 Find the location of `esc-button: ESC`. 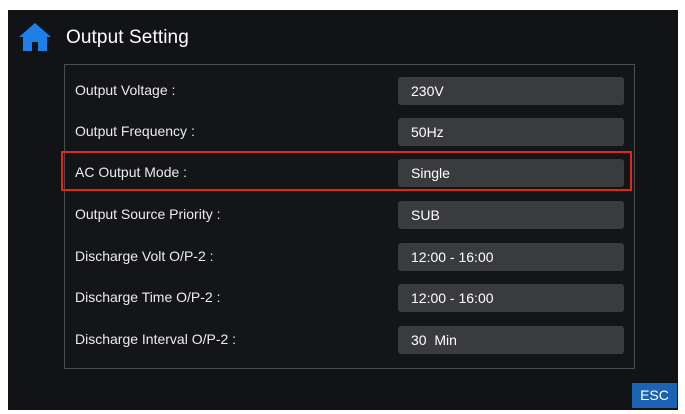

esc-button: ESC is located at coordinates (654, 395).